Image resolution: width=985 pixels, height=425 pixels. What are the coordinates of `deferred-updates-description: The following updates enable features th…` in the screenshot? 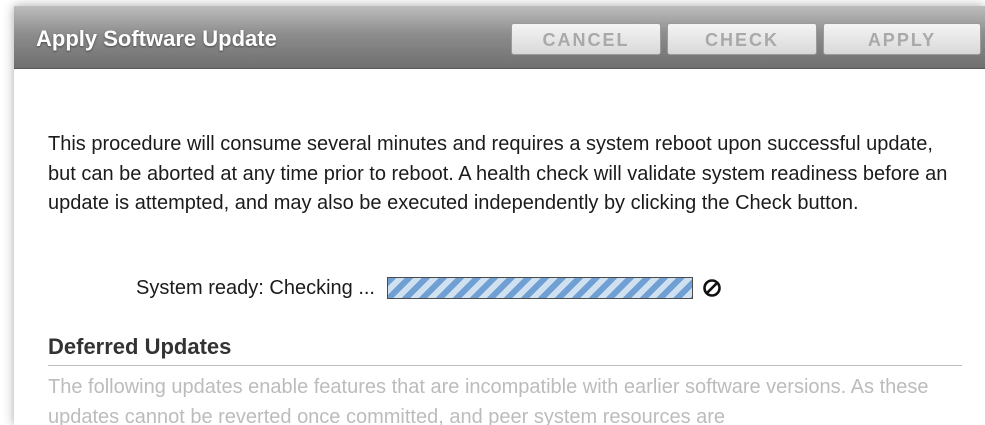 It's located at (488, 400).